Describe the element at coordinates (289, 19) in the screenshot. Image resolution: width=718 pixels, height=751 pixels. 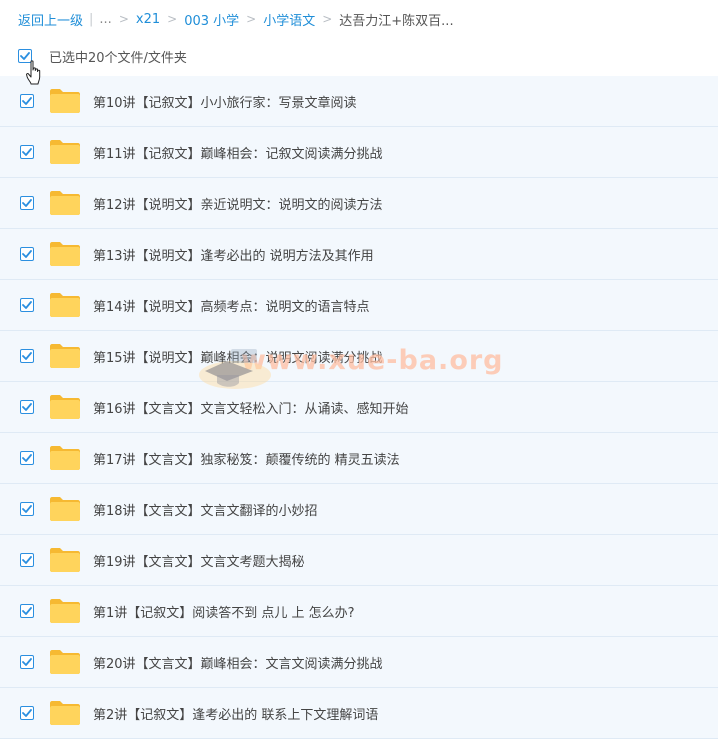
I see `breadcrumb-item: 小学语文` at that location.